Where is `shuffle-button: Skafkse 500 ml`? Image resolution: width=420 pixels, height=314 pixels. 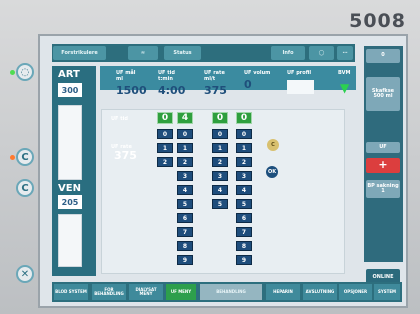 shuffle-button: Skafkse 500 ml is located at coordinates (383, 94).